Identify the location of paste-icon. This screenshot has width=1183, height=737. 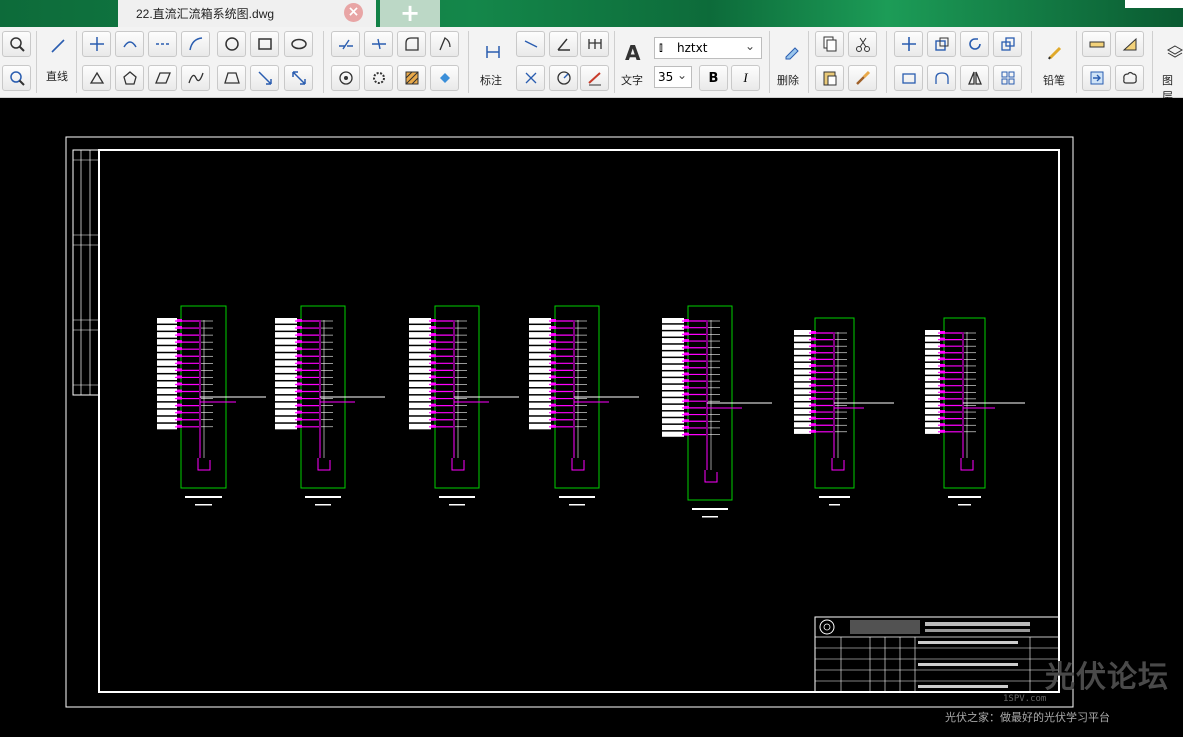
(829, 78).